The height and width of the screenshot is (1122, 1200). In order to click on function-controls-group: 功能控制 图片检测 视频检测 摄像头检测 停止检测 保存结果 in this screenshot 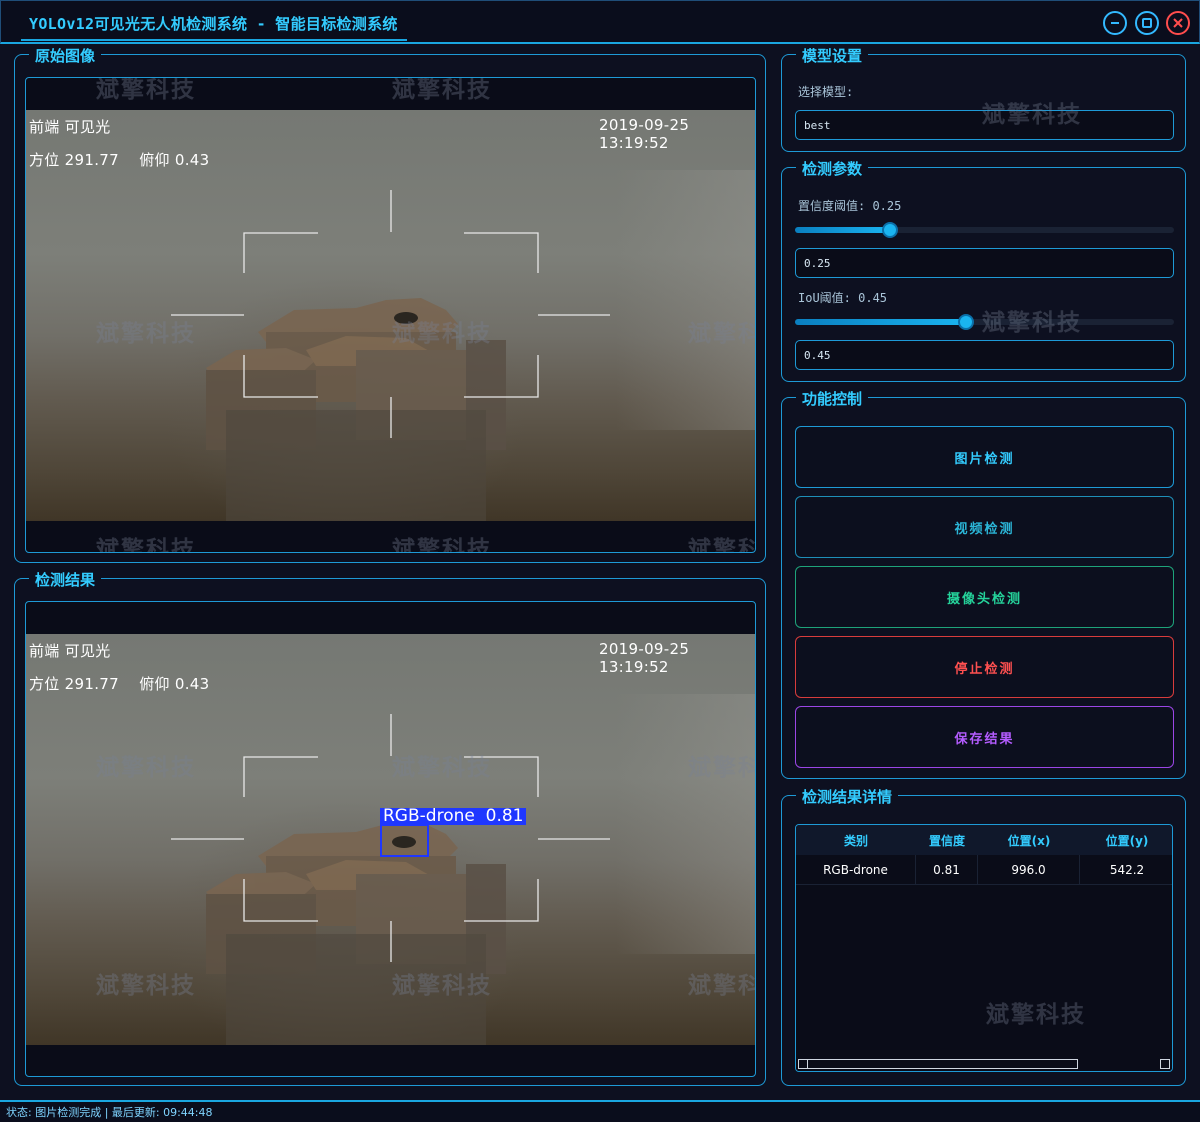, I will do `click(983, 583)`.